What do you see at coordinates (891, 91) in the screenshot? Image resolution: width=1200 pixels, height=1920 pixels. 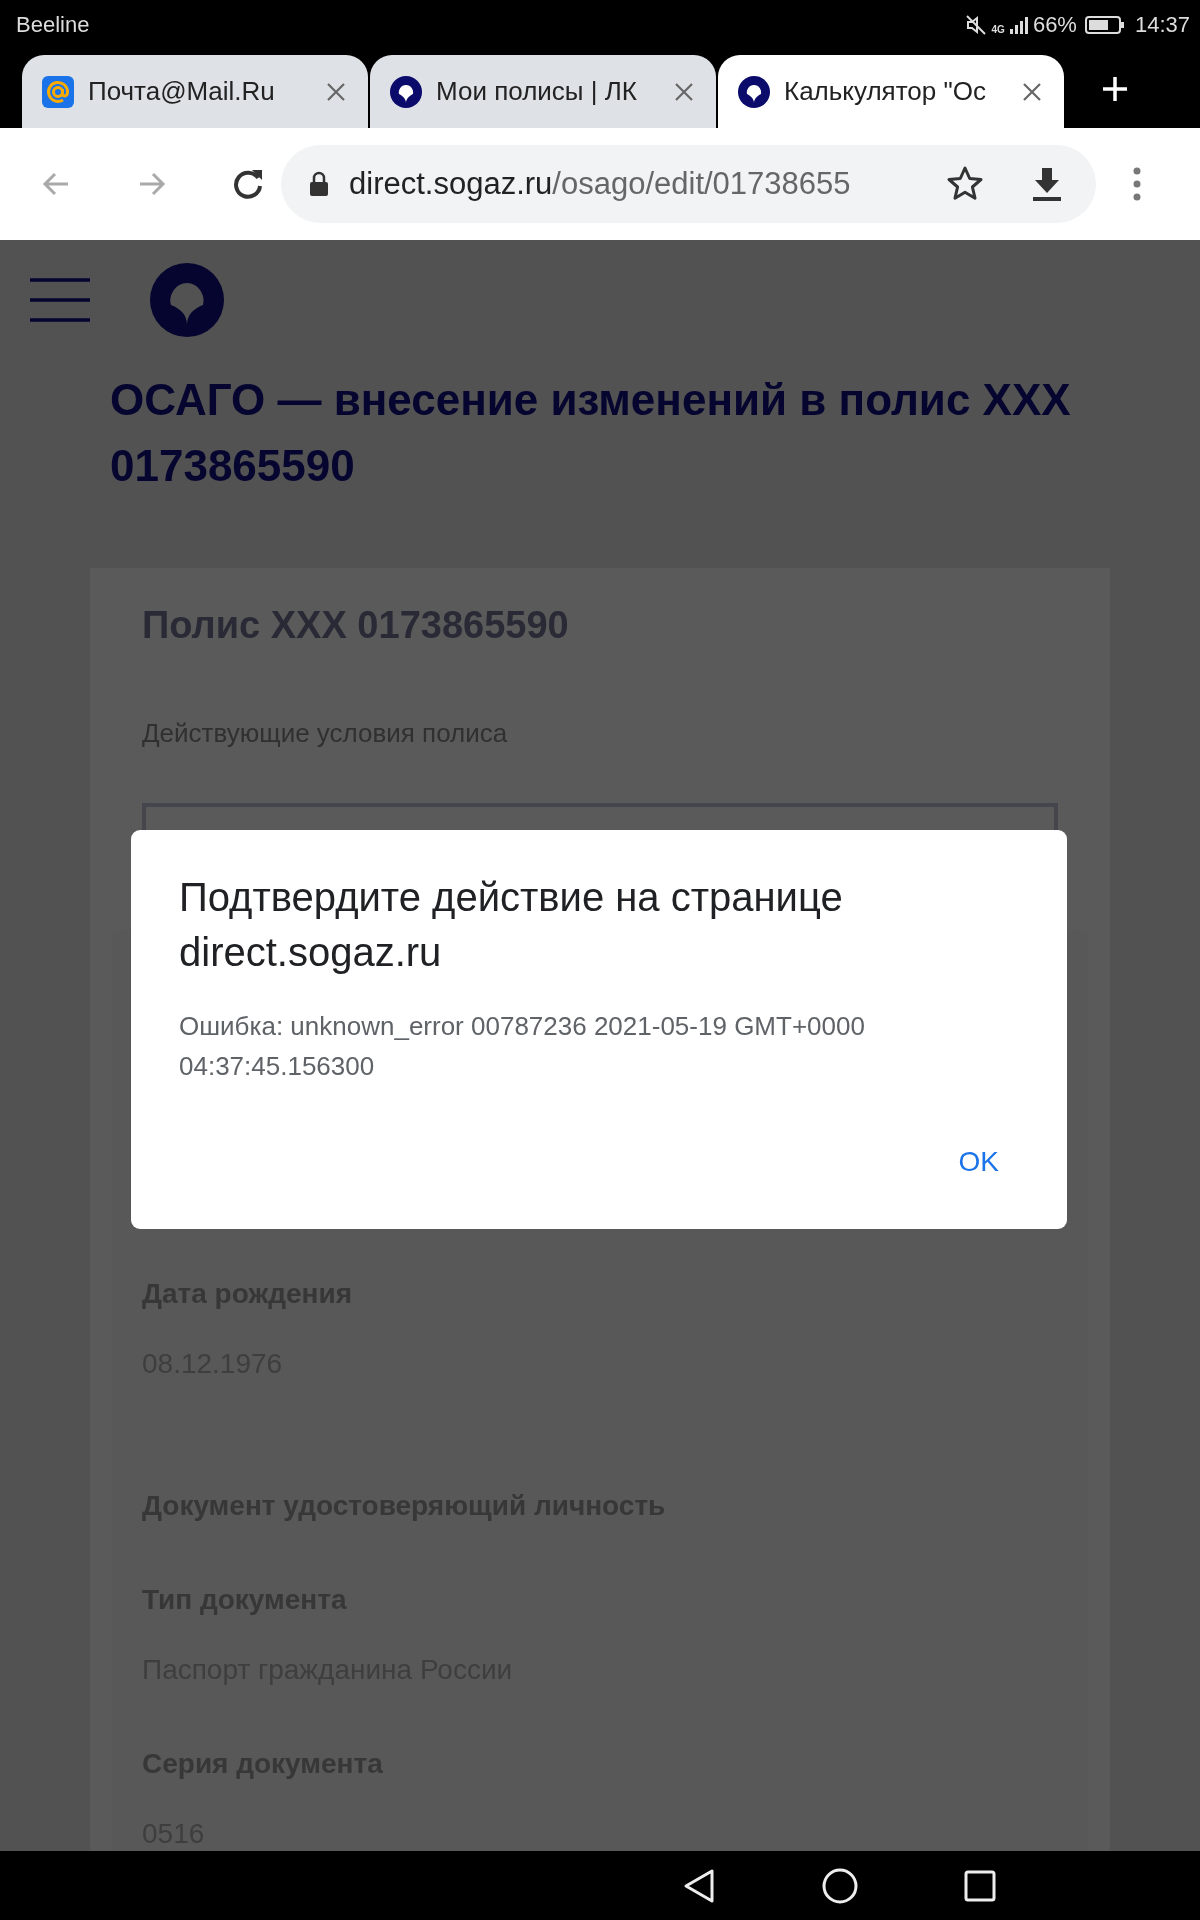 I see `browser-tab: Калькулятор "Ос` at bounding box center [891, 91].